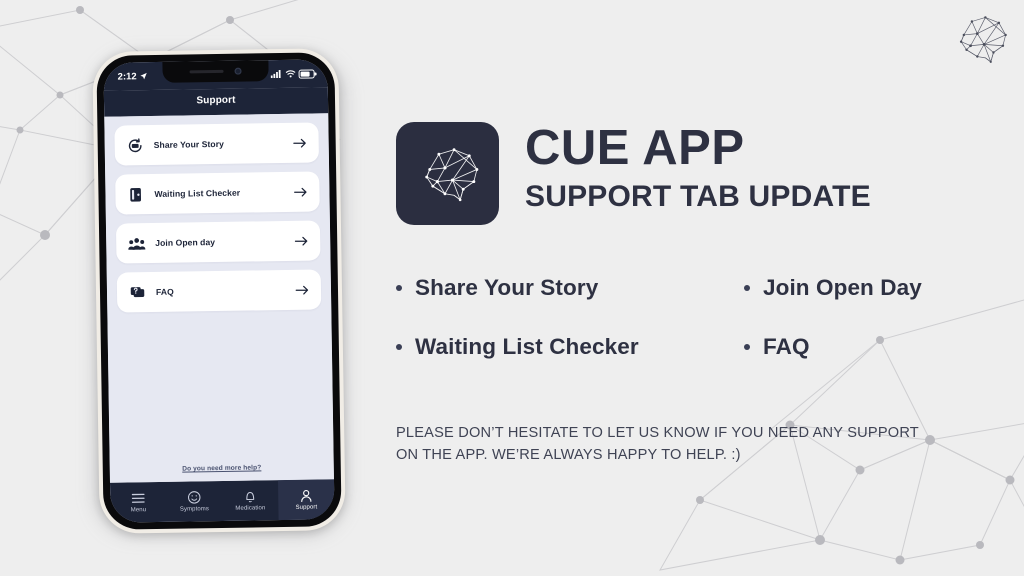 The height and width of the screenshot is (576, 1024). I want to click on tab-support: Support, so click(306, 500).